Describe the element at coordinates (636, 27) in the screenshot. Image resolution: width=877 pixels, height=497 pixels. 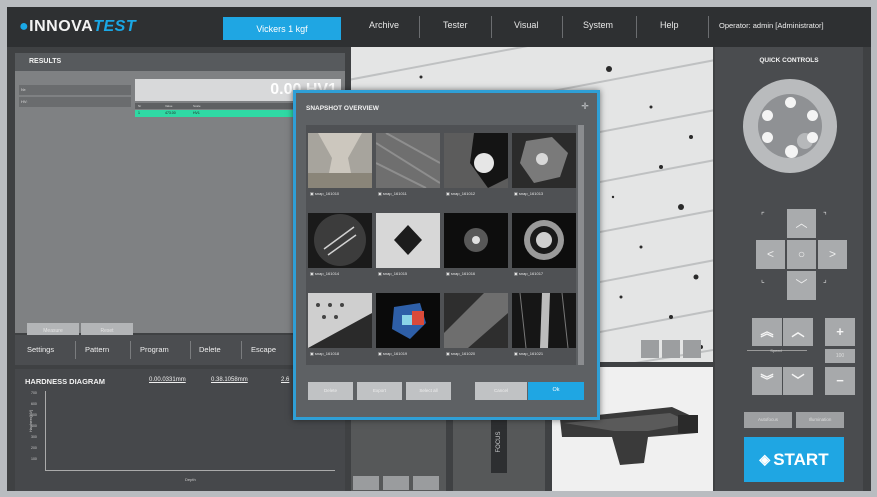
I see `nav-divider` at that location.